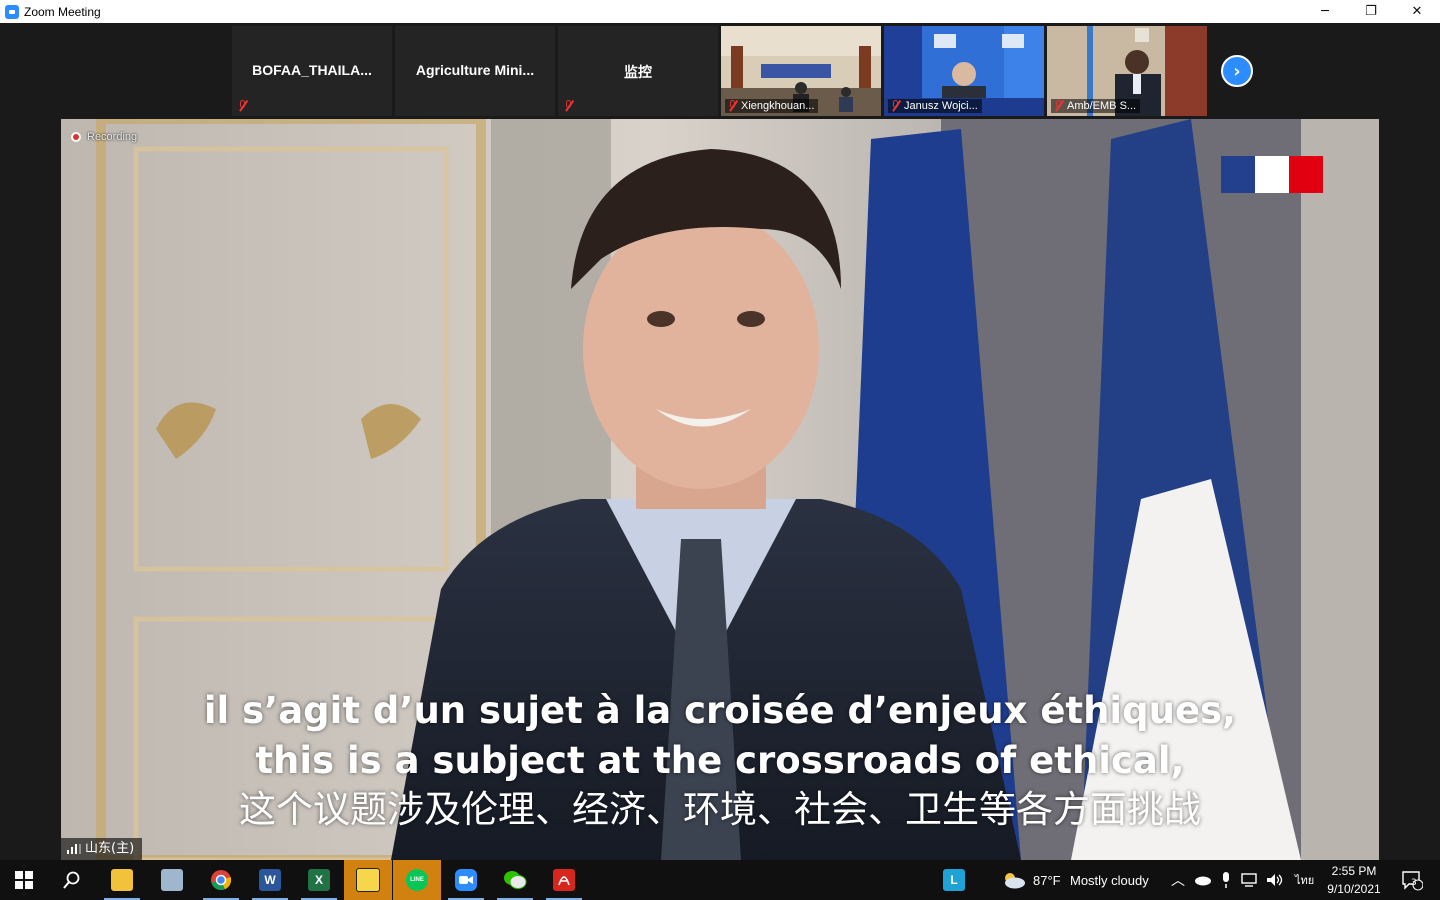 The width and height of the screenshot is (1440, 900). I want to click on input-language-indicator: ไทย, so click(1304, 880).